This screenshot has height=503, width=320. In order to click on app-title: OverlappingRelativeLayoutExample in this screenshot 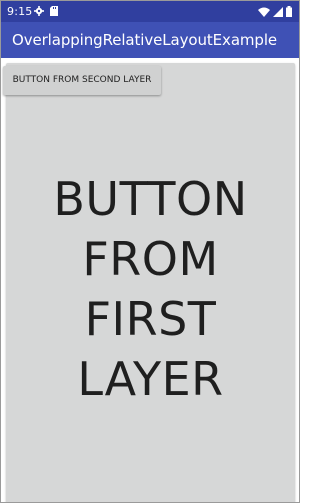, I will do `click(145, 40)`.